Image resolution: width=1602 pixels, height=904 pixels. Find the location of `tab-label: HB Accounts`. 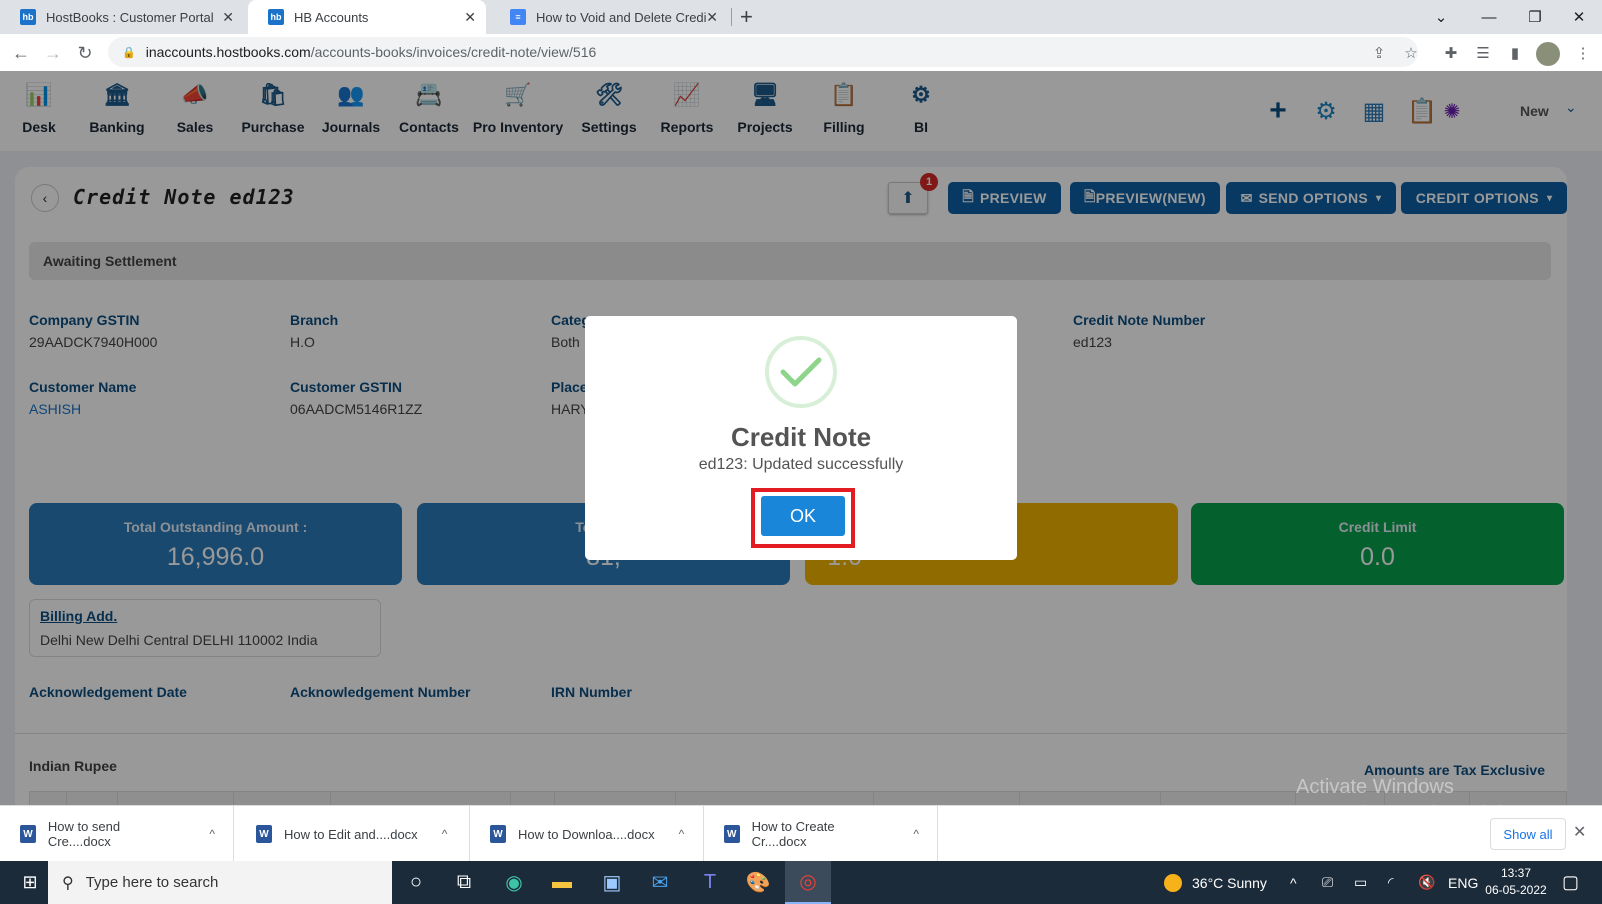

tab-label: HB Accounts is located at coordinates (331, 17).